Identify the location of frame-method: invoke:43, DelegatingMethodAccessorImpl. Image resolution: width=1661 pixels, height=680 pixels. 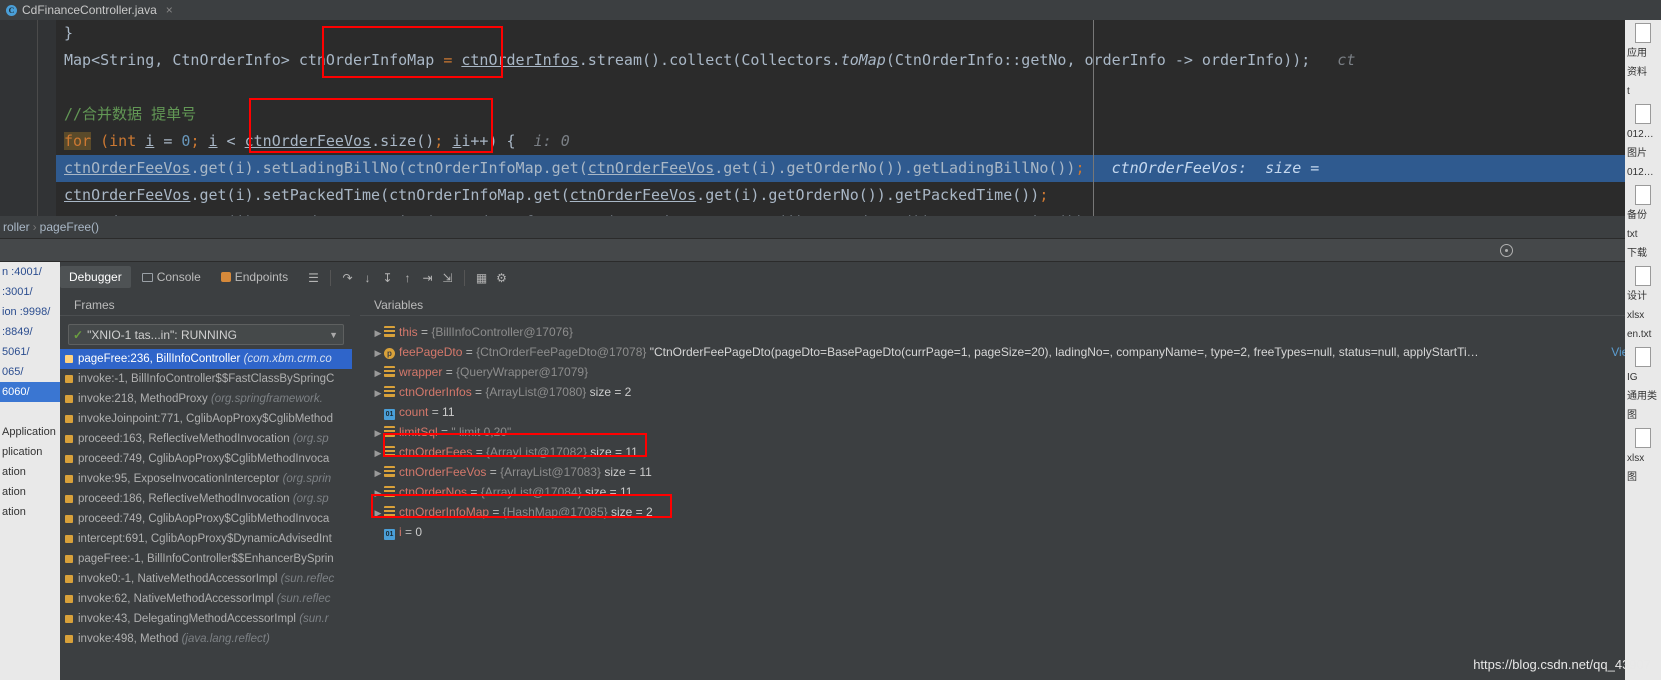
(189, 619).